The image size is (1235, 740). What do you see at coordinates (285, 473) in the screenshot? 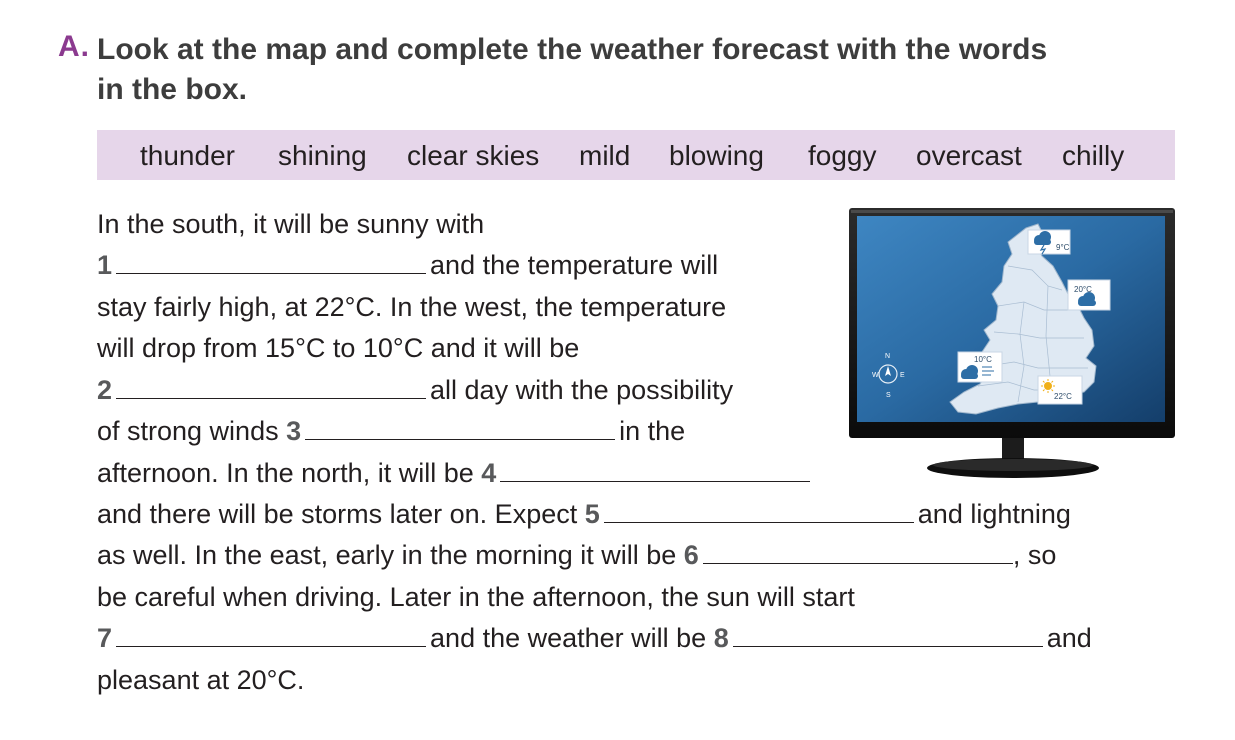
I see `text-segment: afternoon. In the north, it will be` at bounding box center [285, 473].